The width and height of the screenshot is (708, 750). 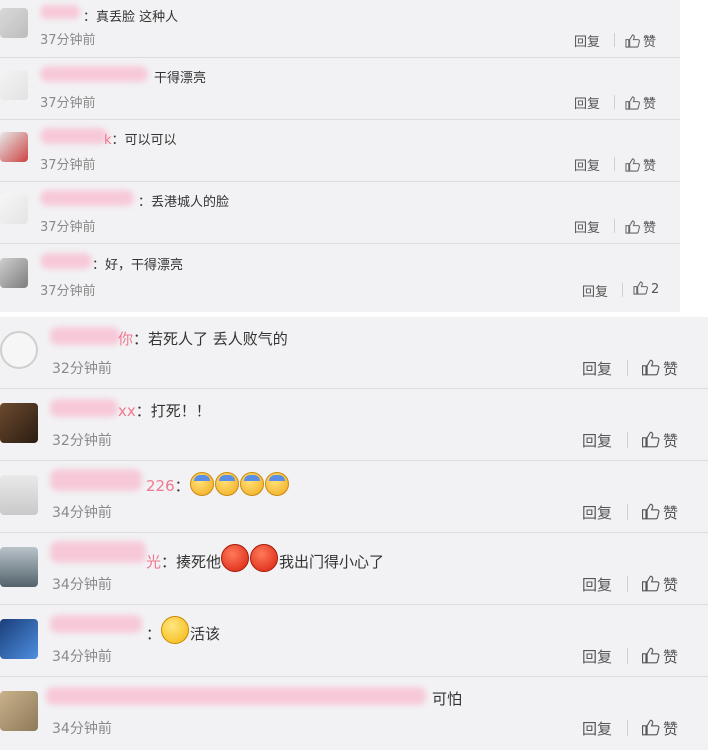 What do you see at coordinates (340, 278) in the screenshot?
I see `comment-row: ：好，干得漂亮 37分钟前 回复 2` at bounding box center [340, 278].